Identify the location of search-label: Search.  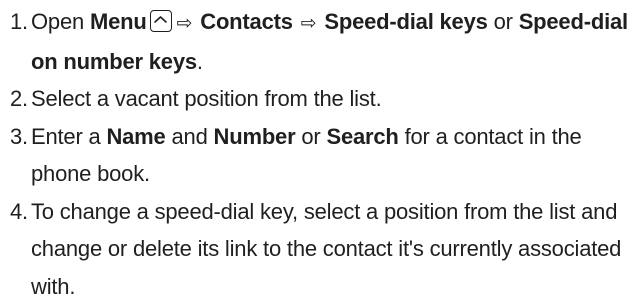
(362, 136).